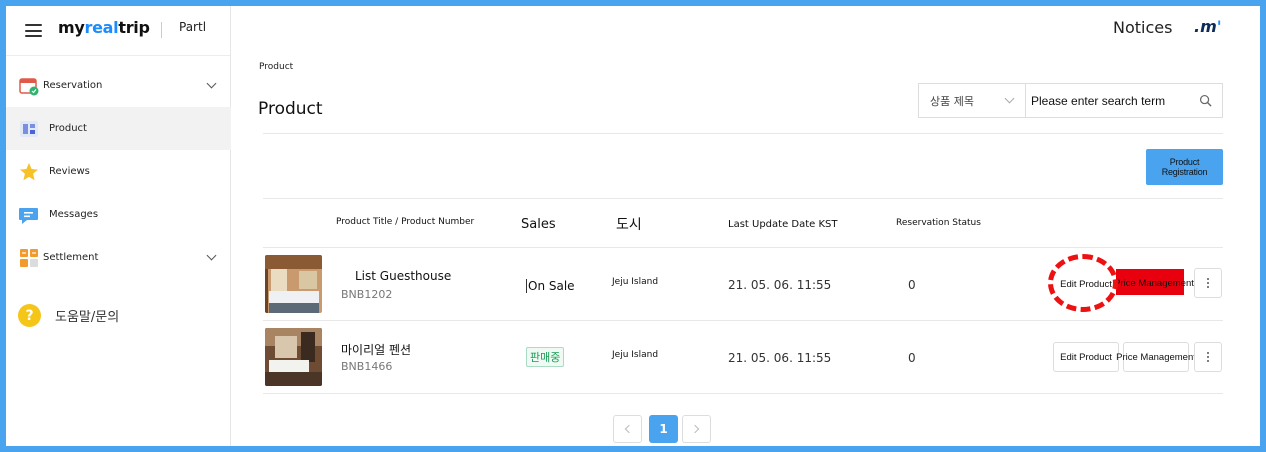 This screenshot has width=1266, height=452. What do you see at coordinates (376, 349) in the screenshot?
I see `product-title: 마이리얼 펜션` at bounding box center [376, 349].